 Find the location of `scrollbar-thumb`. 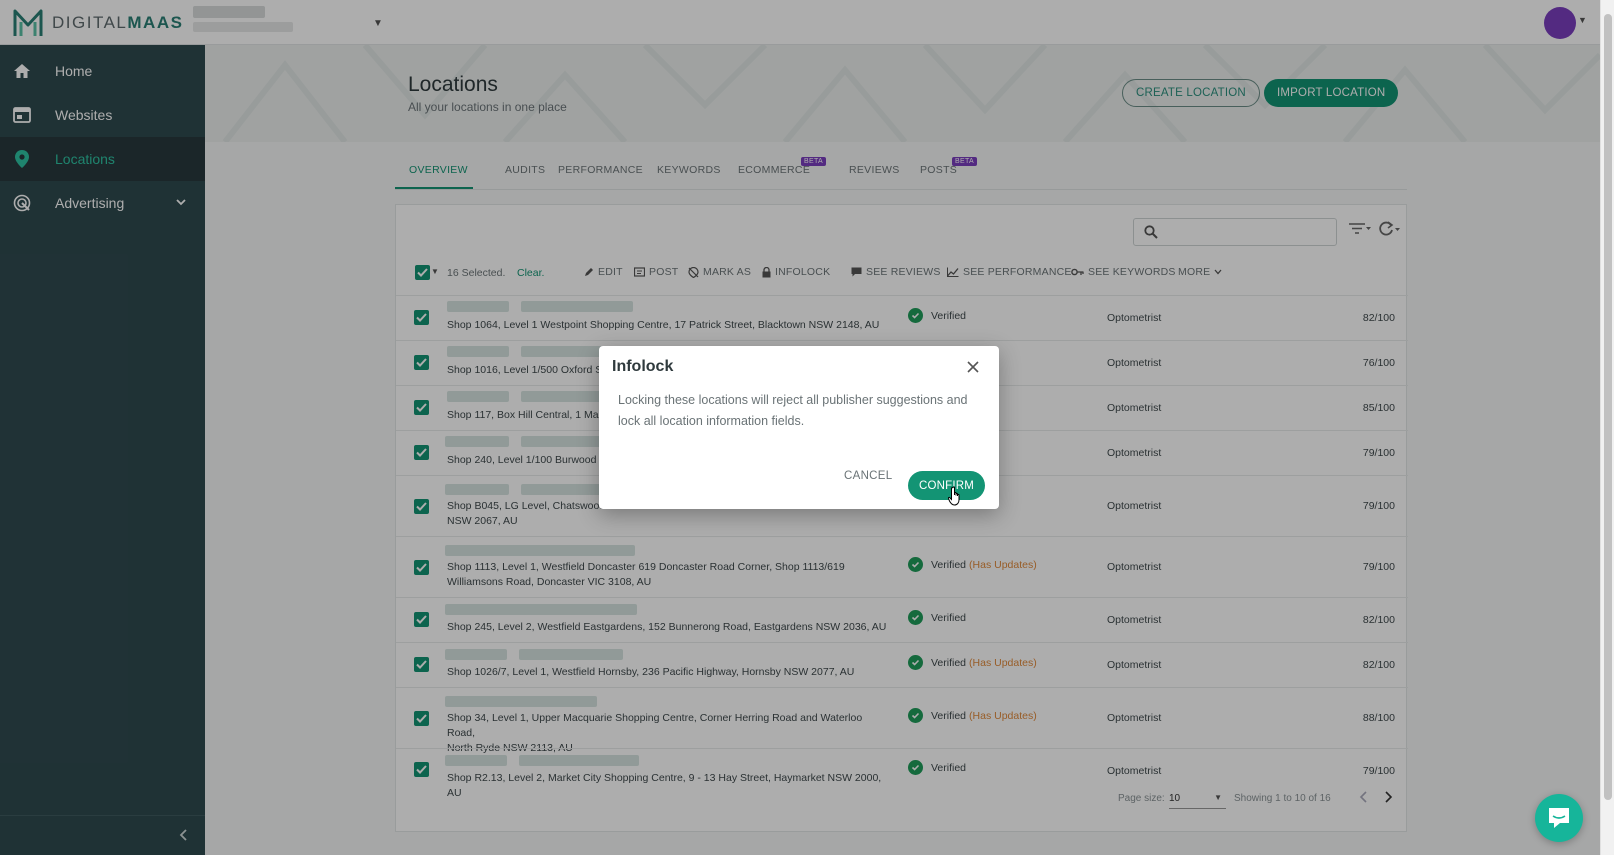

scrollbar-thumb is located at coordinates (1608, 407).